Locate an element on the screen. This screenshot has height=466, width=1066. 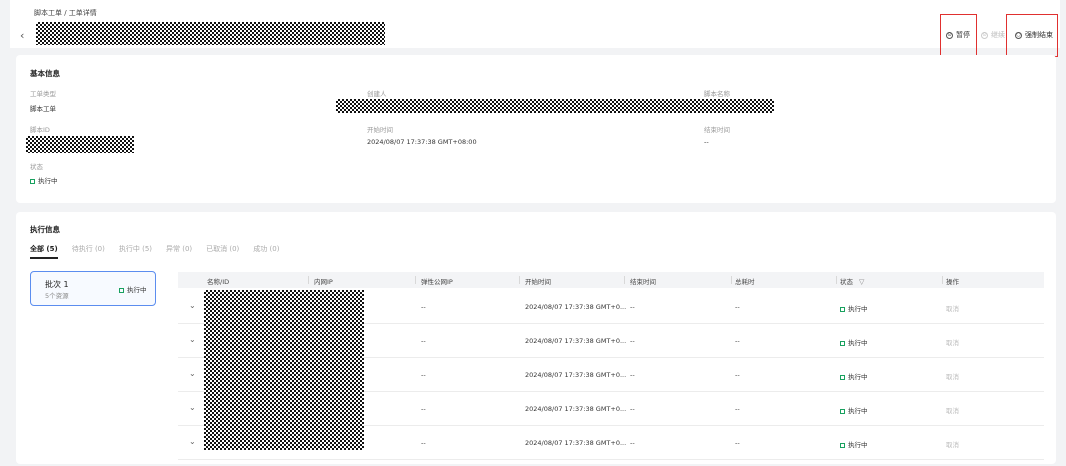
end-time-label: 结束时间 is located at coordinates (717, 130).